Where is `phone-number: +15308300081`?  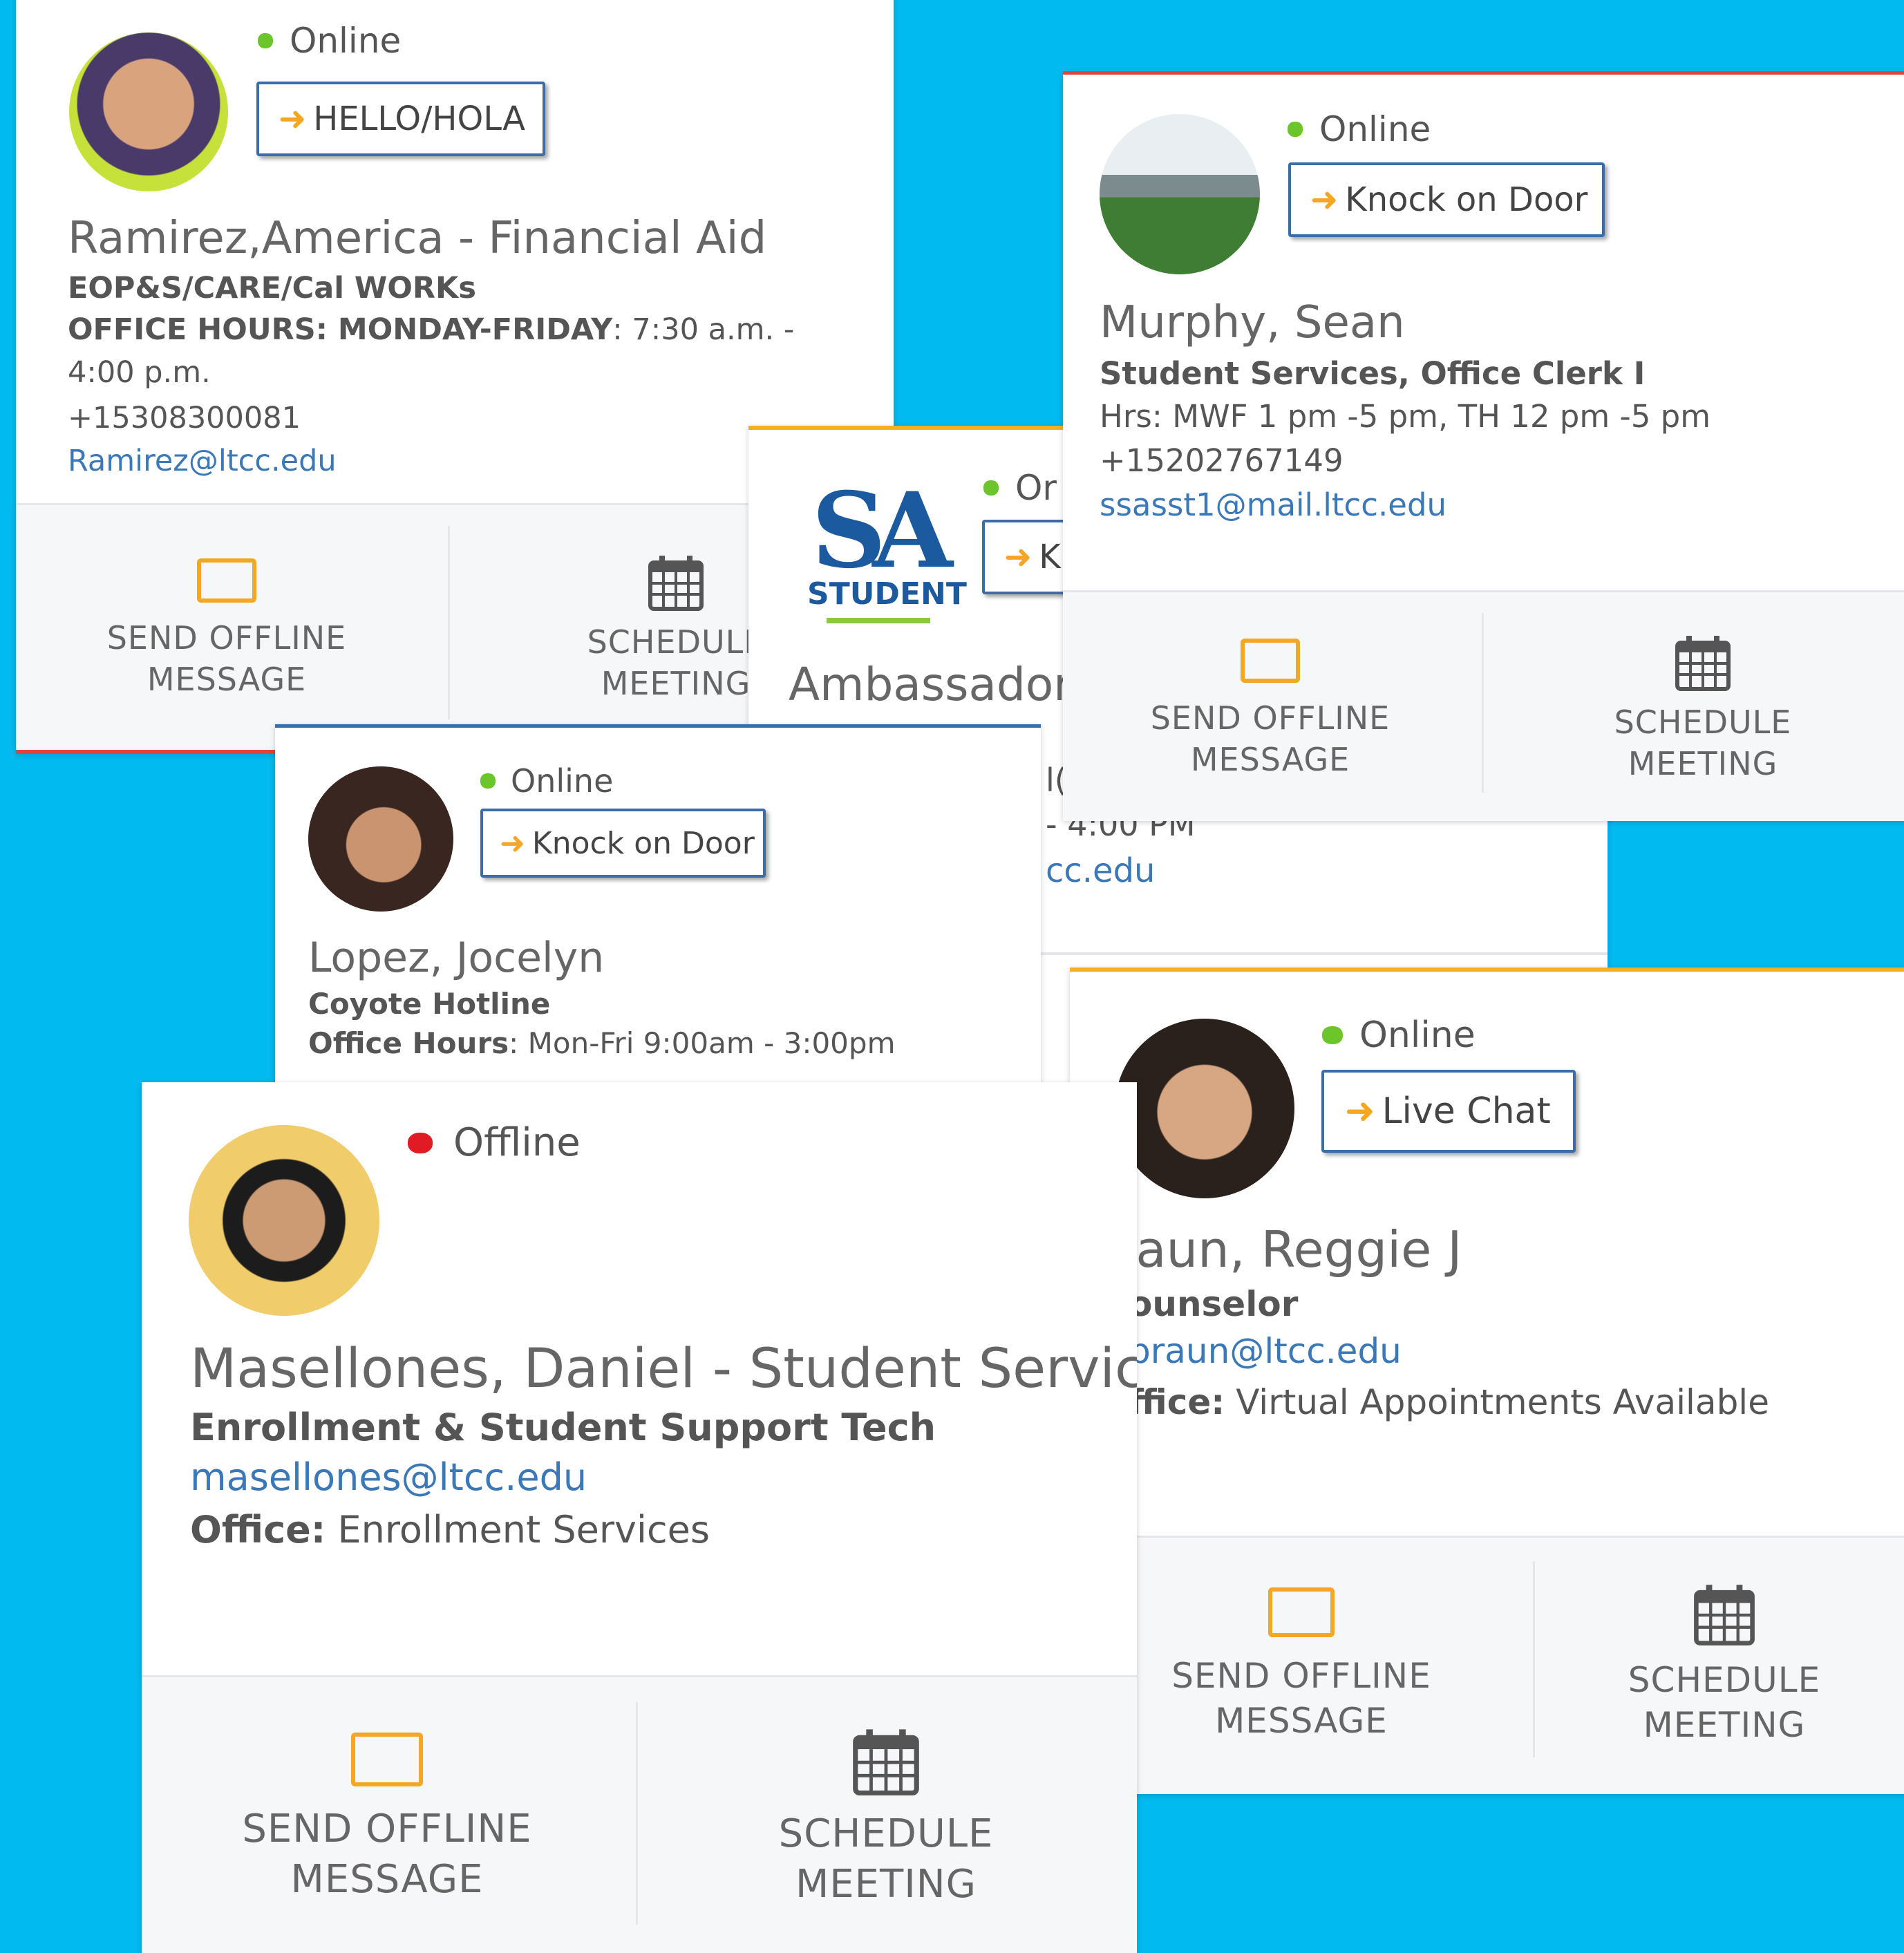 phone-number: +15308300081 is located at coordinates (184, 418).